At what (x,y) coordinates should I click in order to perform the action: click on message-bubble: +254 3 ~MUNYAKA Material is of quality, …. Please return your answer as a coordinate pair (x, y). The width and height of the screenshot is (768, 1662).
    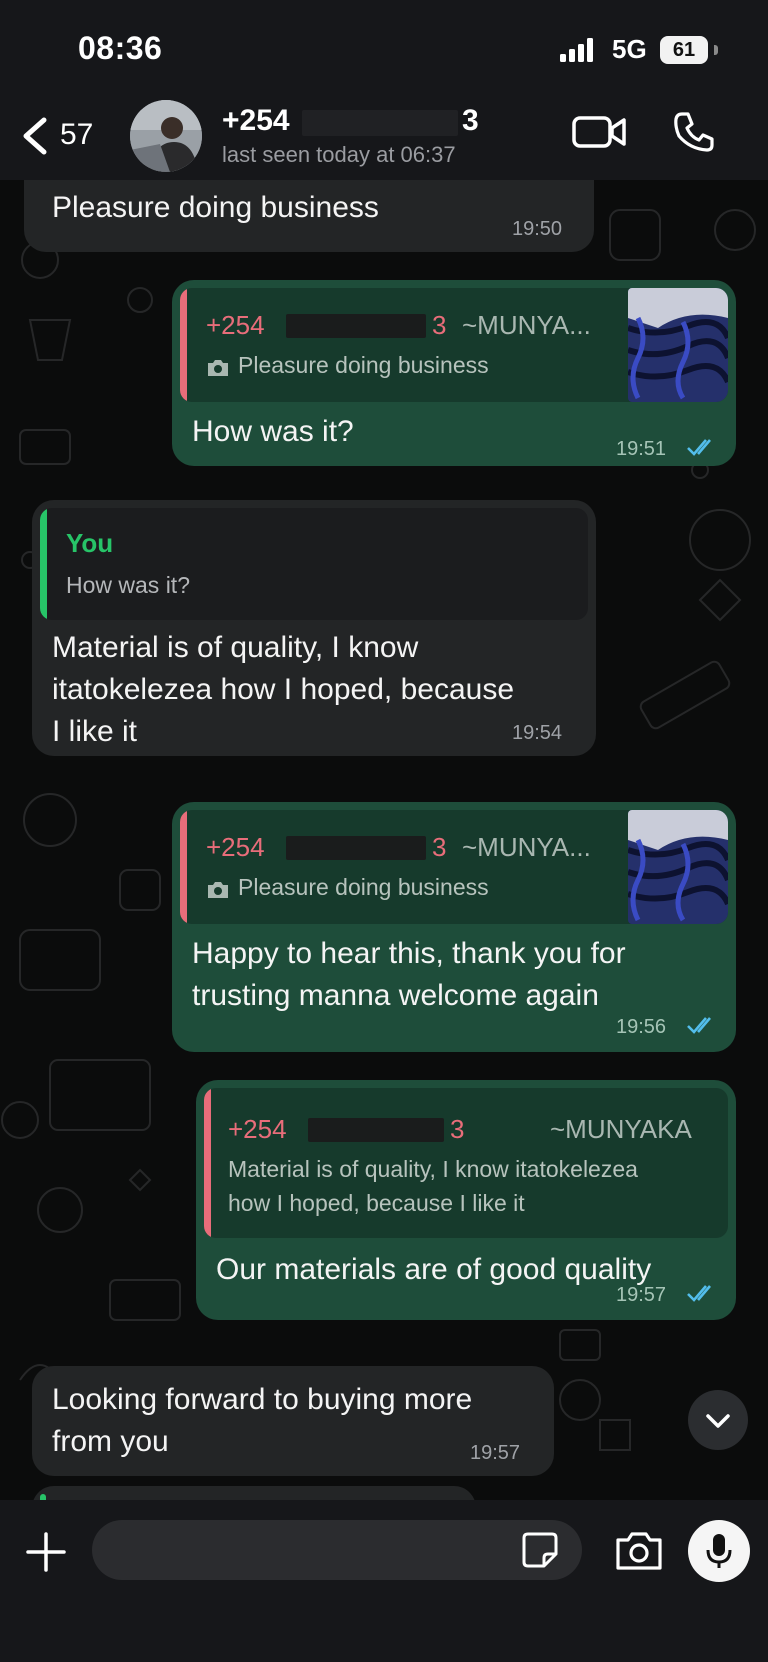
    Looking at the image, I should click on (466, 1200).